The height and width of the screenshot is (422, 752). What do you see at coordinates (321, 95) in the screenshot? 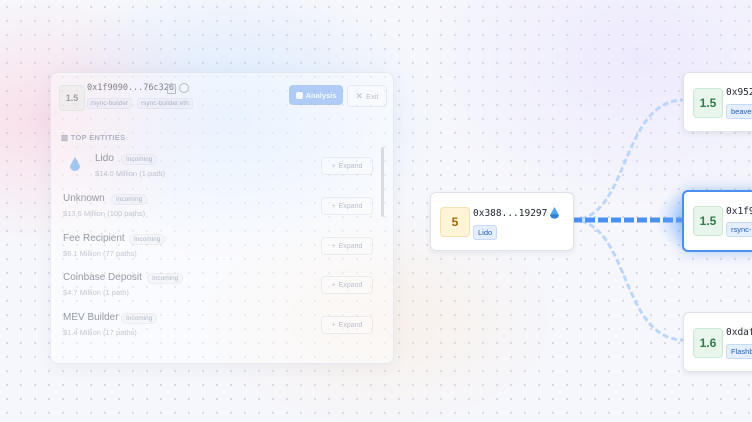
I see `analysis-button-label: Analysis` at bounding box center [321, 95].